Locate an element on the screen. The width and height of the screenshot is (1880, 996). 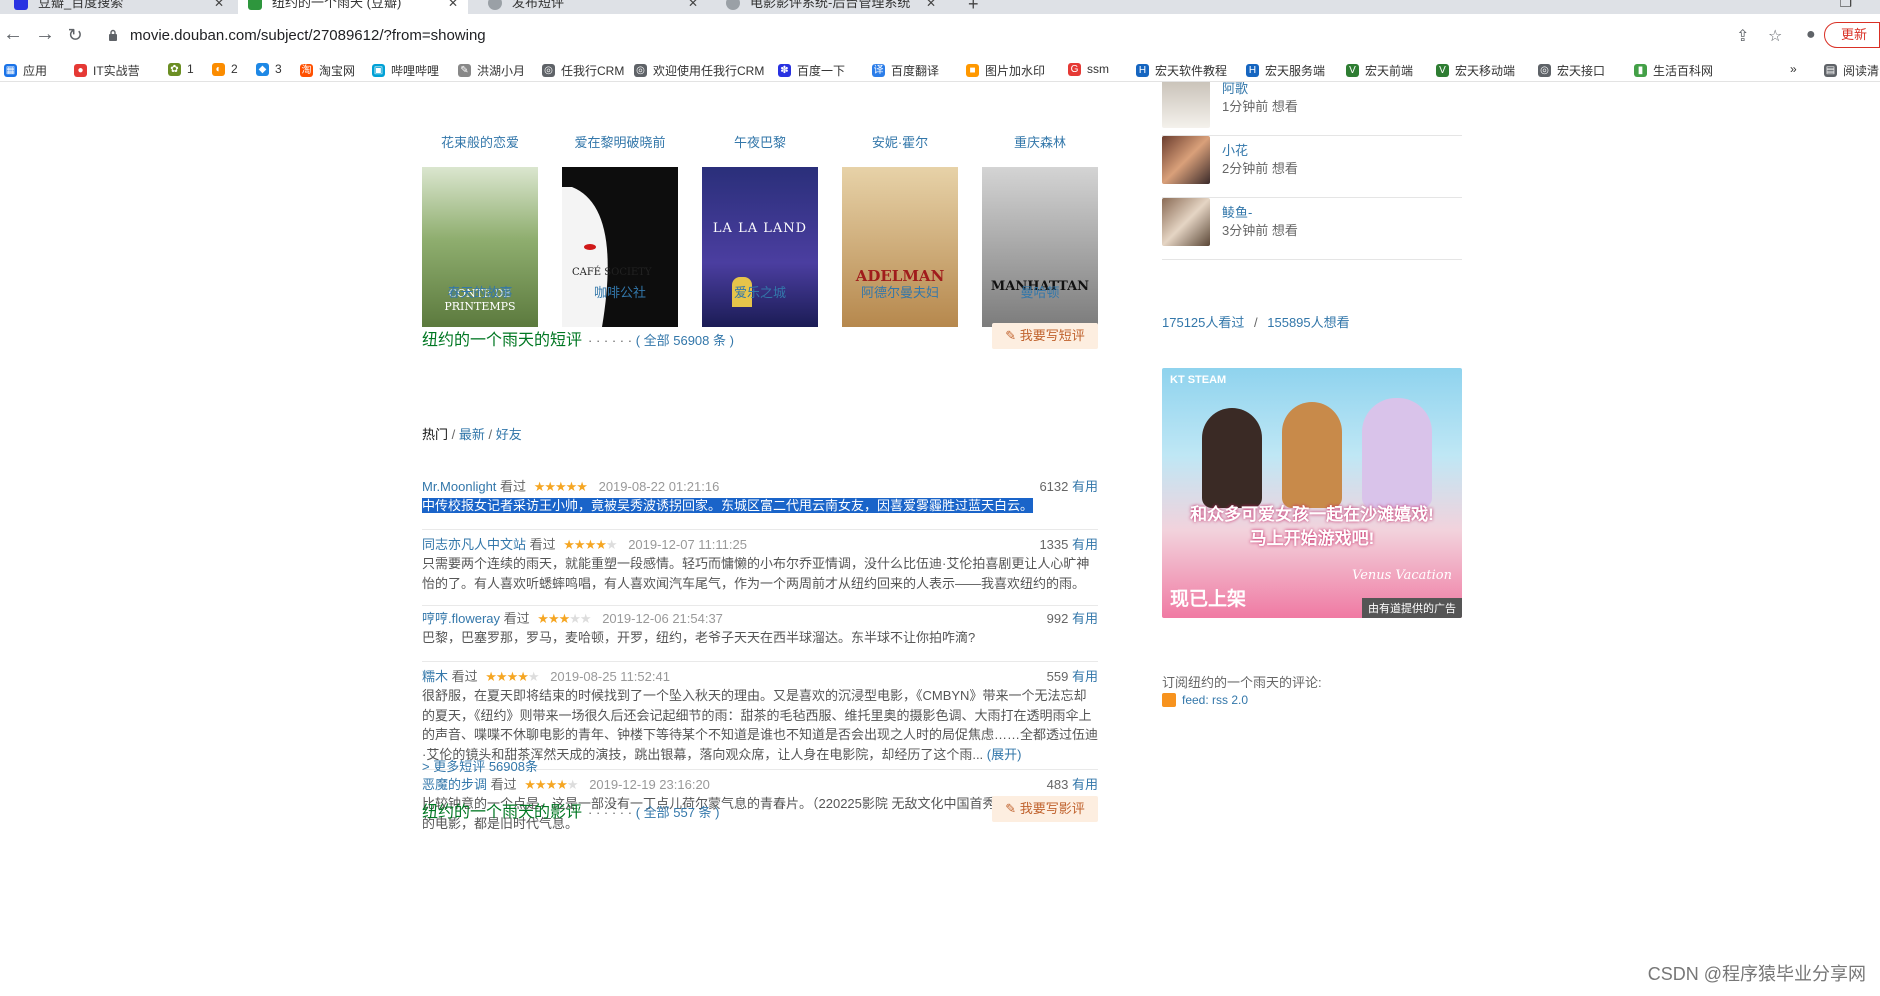
more-short-reviews-link: > 更多短评 56908条 is located at coordinates (480, 765).